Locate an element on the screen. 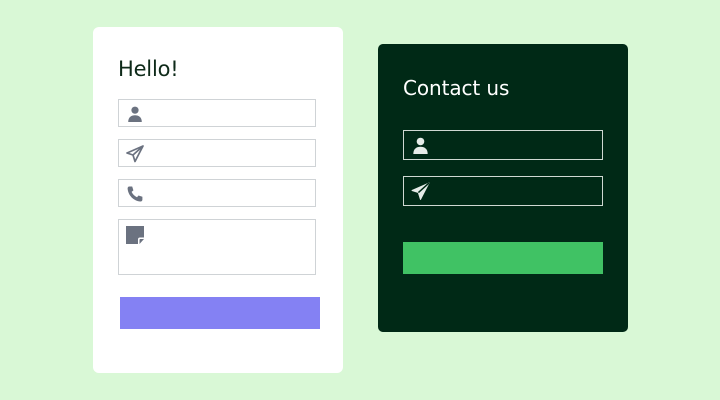 The width and height of the screenshot is (720, 400). phone-input is located at coordinates (217, 193).